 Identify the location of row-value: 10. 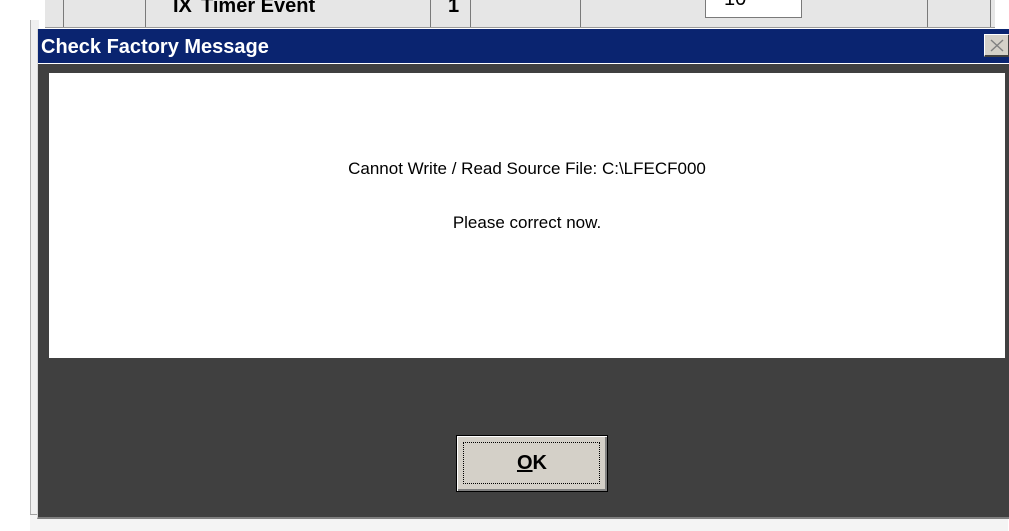
(735, 4).